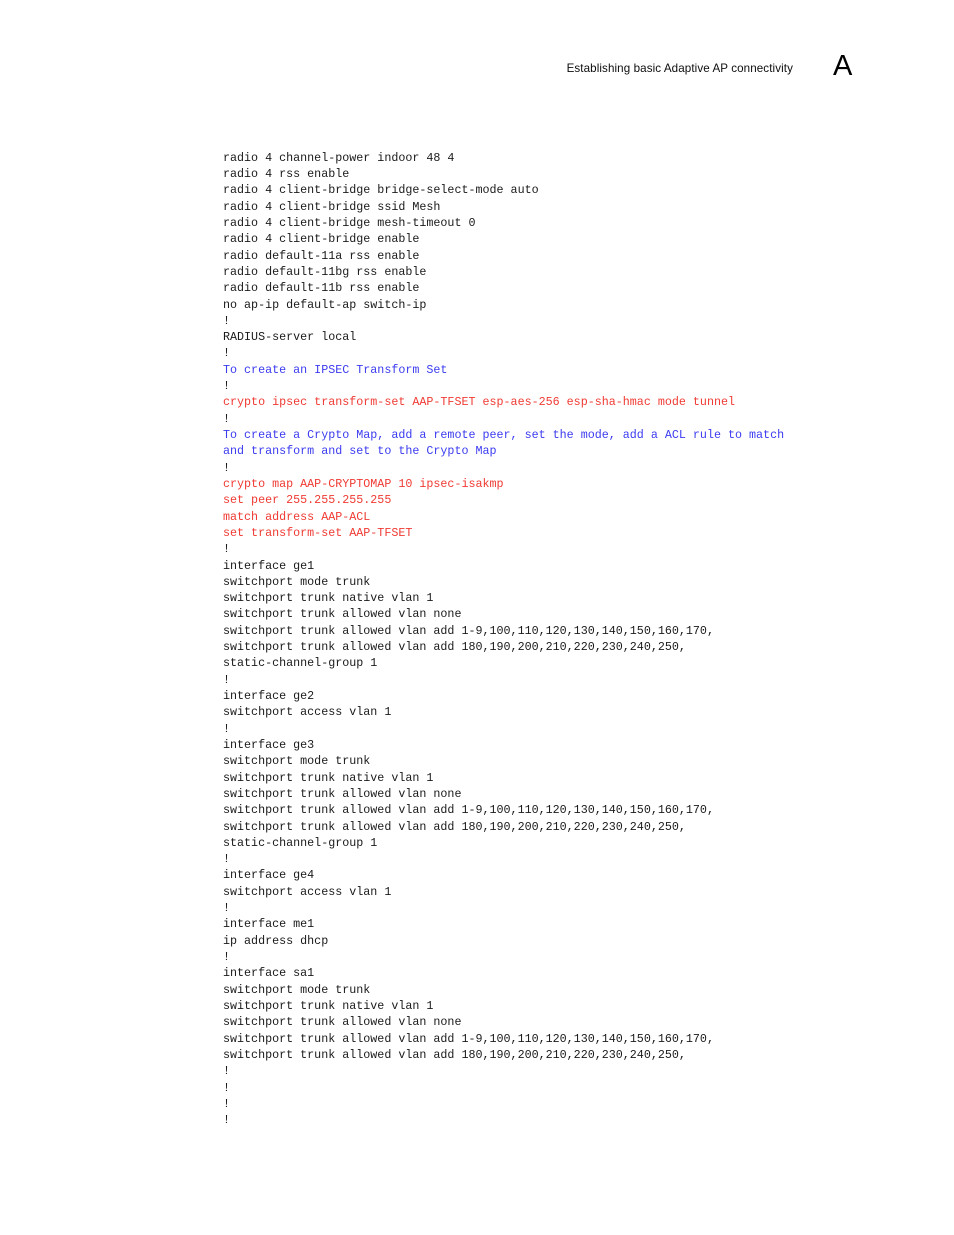 This screenshot has width=954, height=1235. What do you see at coordinates (269, 875) in the screenshot?
I see `code-line: interface ge4` at bounding box center [269, 875].